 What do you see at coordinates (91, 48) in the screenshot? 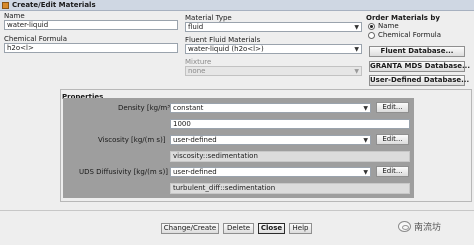
I see `chemical-formula-input: h2o<l>` at bounding box center [91, 48].